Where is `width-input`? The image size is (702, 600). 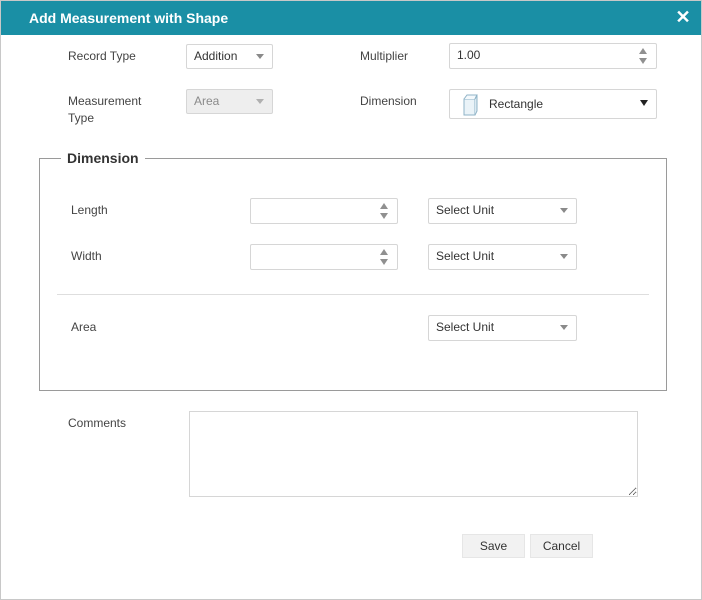 width-input is located at coordinates (324, 257).